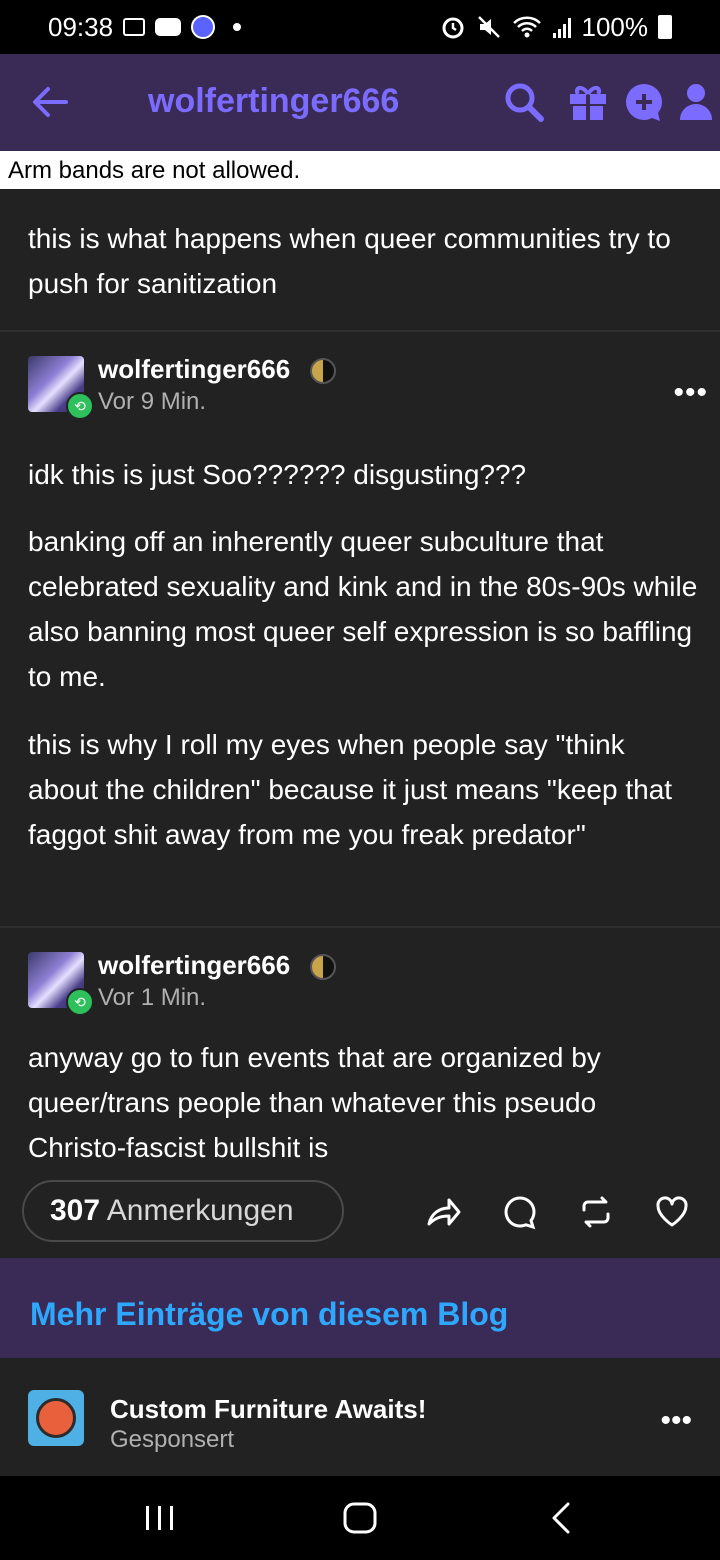 The image size is (720, 1560). I want to click on app-avatar-icon, so click(203, 27).